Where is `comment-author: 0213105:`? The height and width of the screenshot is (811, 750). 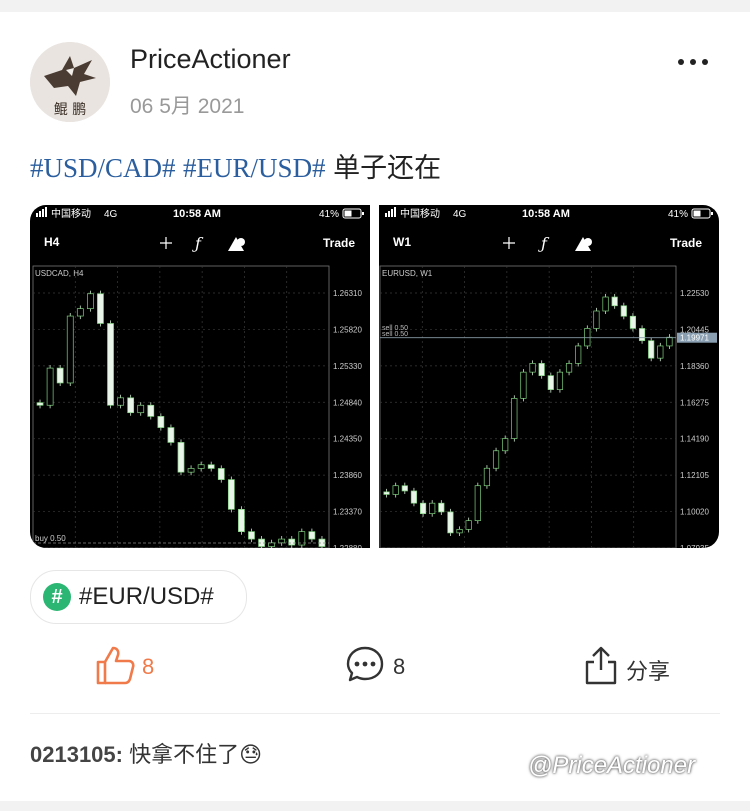
comment-author: 0213105: is located at coordinates (76, 754).